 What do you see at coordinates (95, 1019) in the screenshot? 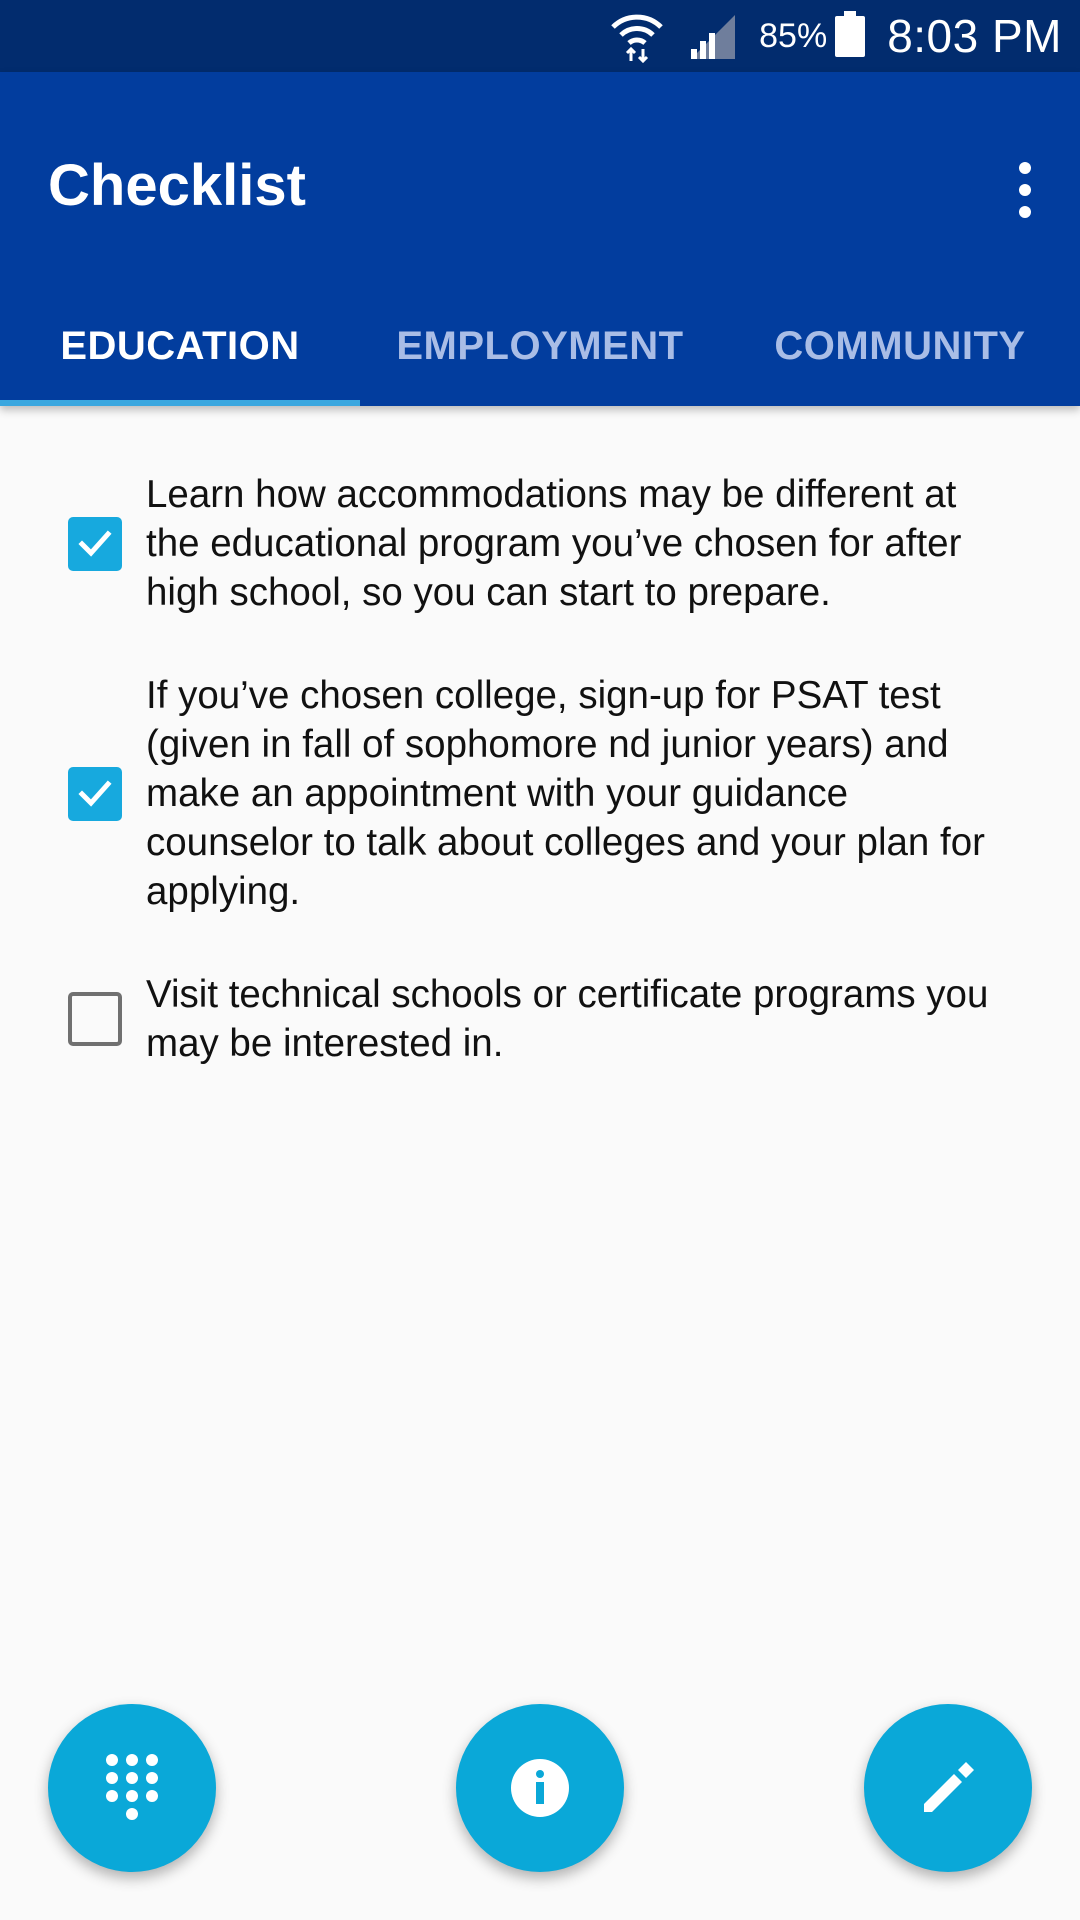
I see `checkbox-unchecked` at bounding box center [95, 1019].